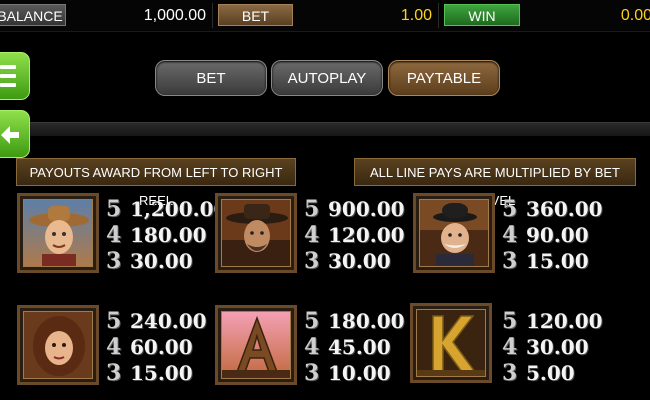 Image resolution: width=650 pixels, height=400 pixels. What do you see at coordinates (366, 209) in the screenshot?
I see `pay-value: 900.00` at bounding box center [366, 209].